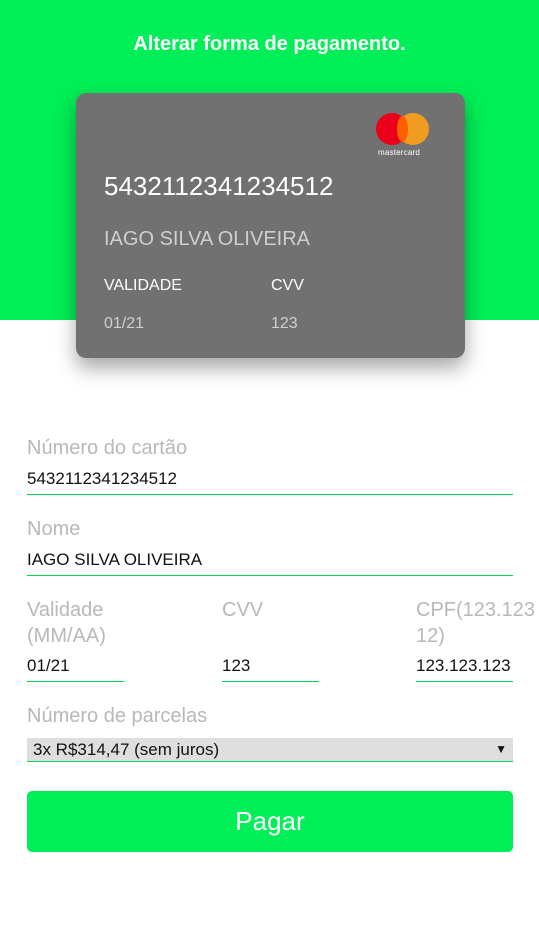  I want to click on page-title: Alterar forma de pagamento., so click(269, 44).